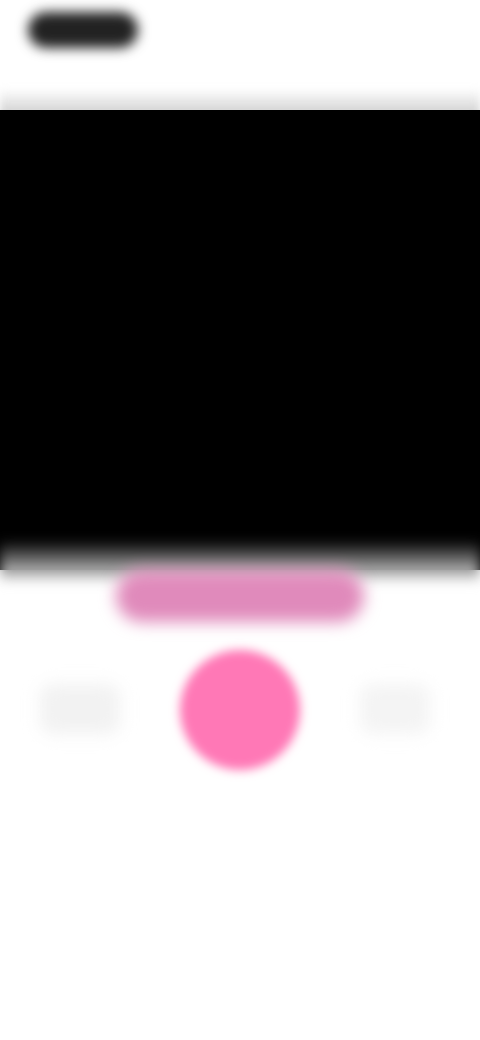 This screenshot has width=480, height=1040. What do you see at coordinates (240, 59) in the screenshot?
I see `status-bar` at bounding box center [240, 59].